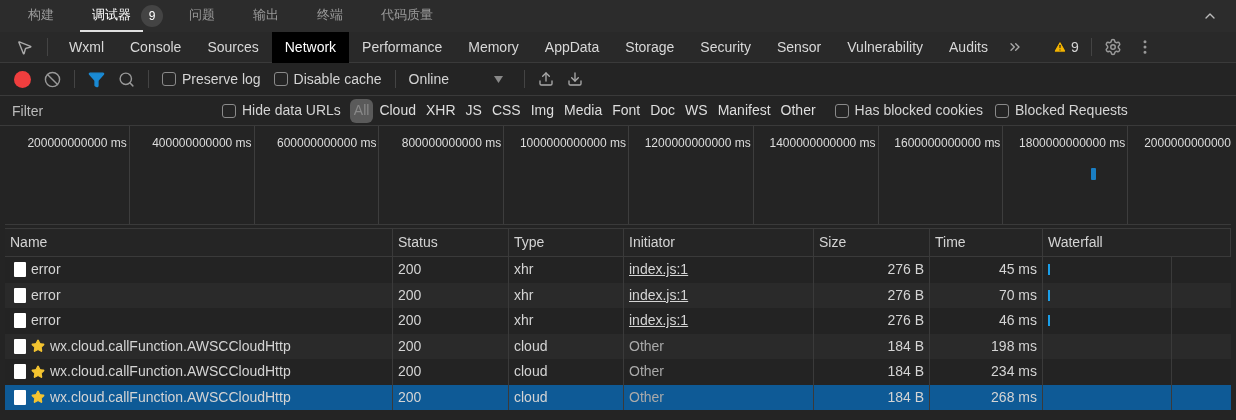  Describe the element at coordinates (96, 79) in the screenshot. I see `filter-icon` at that location.